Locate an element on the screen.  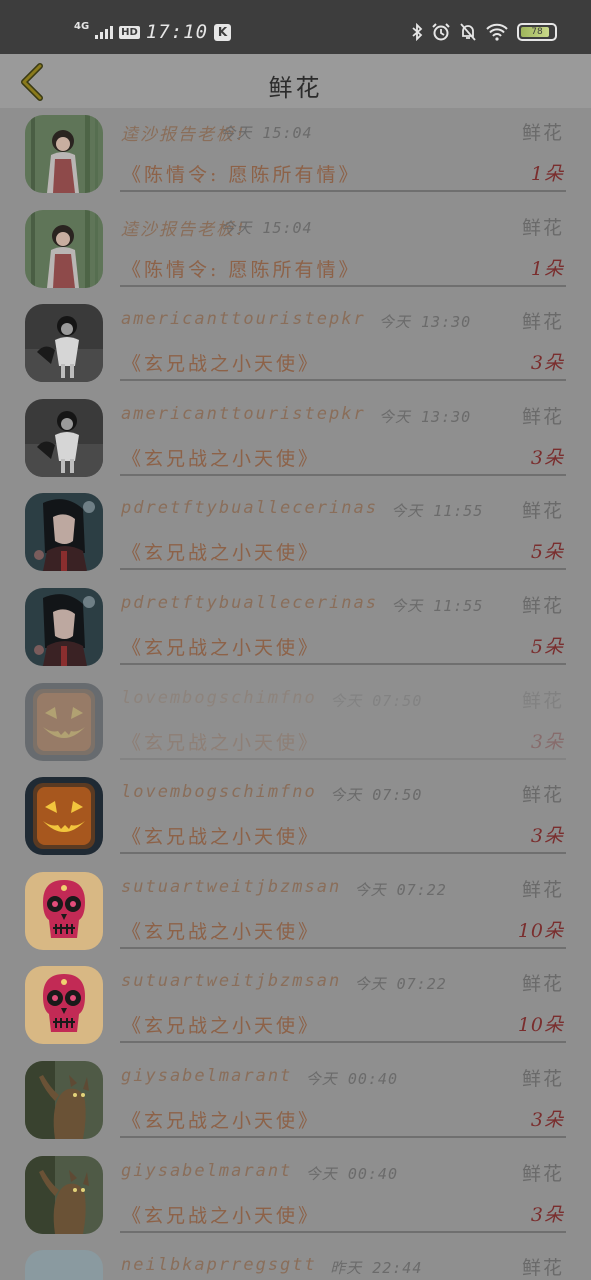
battery-icon: 78 is located at coordinates (537, 32).